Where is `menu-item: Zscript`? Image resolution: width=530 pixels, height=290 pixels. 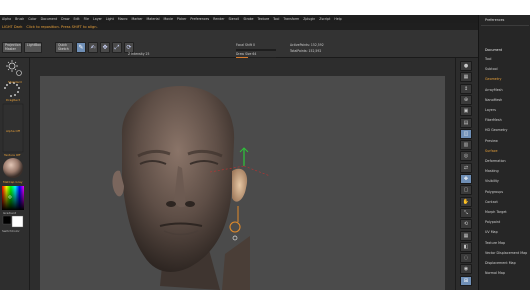
menu-item: Zscript is located at coordinates (324, 19).